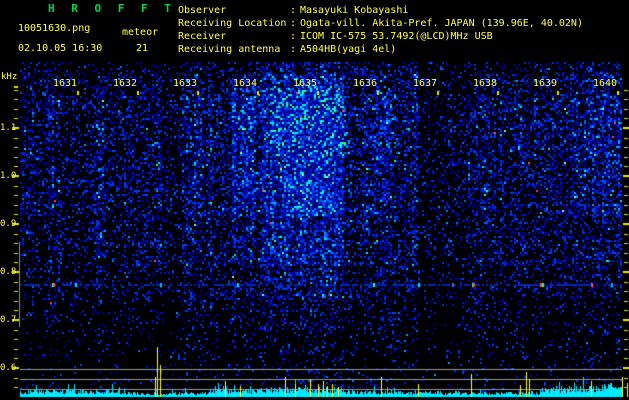 The width and height of the screenshot is (629, 400). I want to click on freq-tick-label-0.7: 0.7, so click(8, 320).